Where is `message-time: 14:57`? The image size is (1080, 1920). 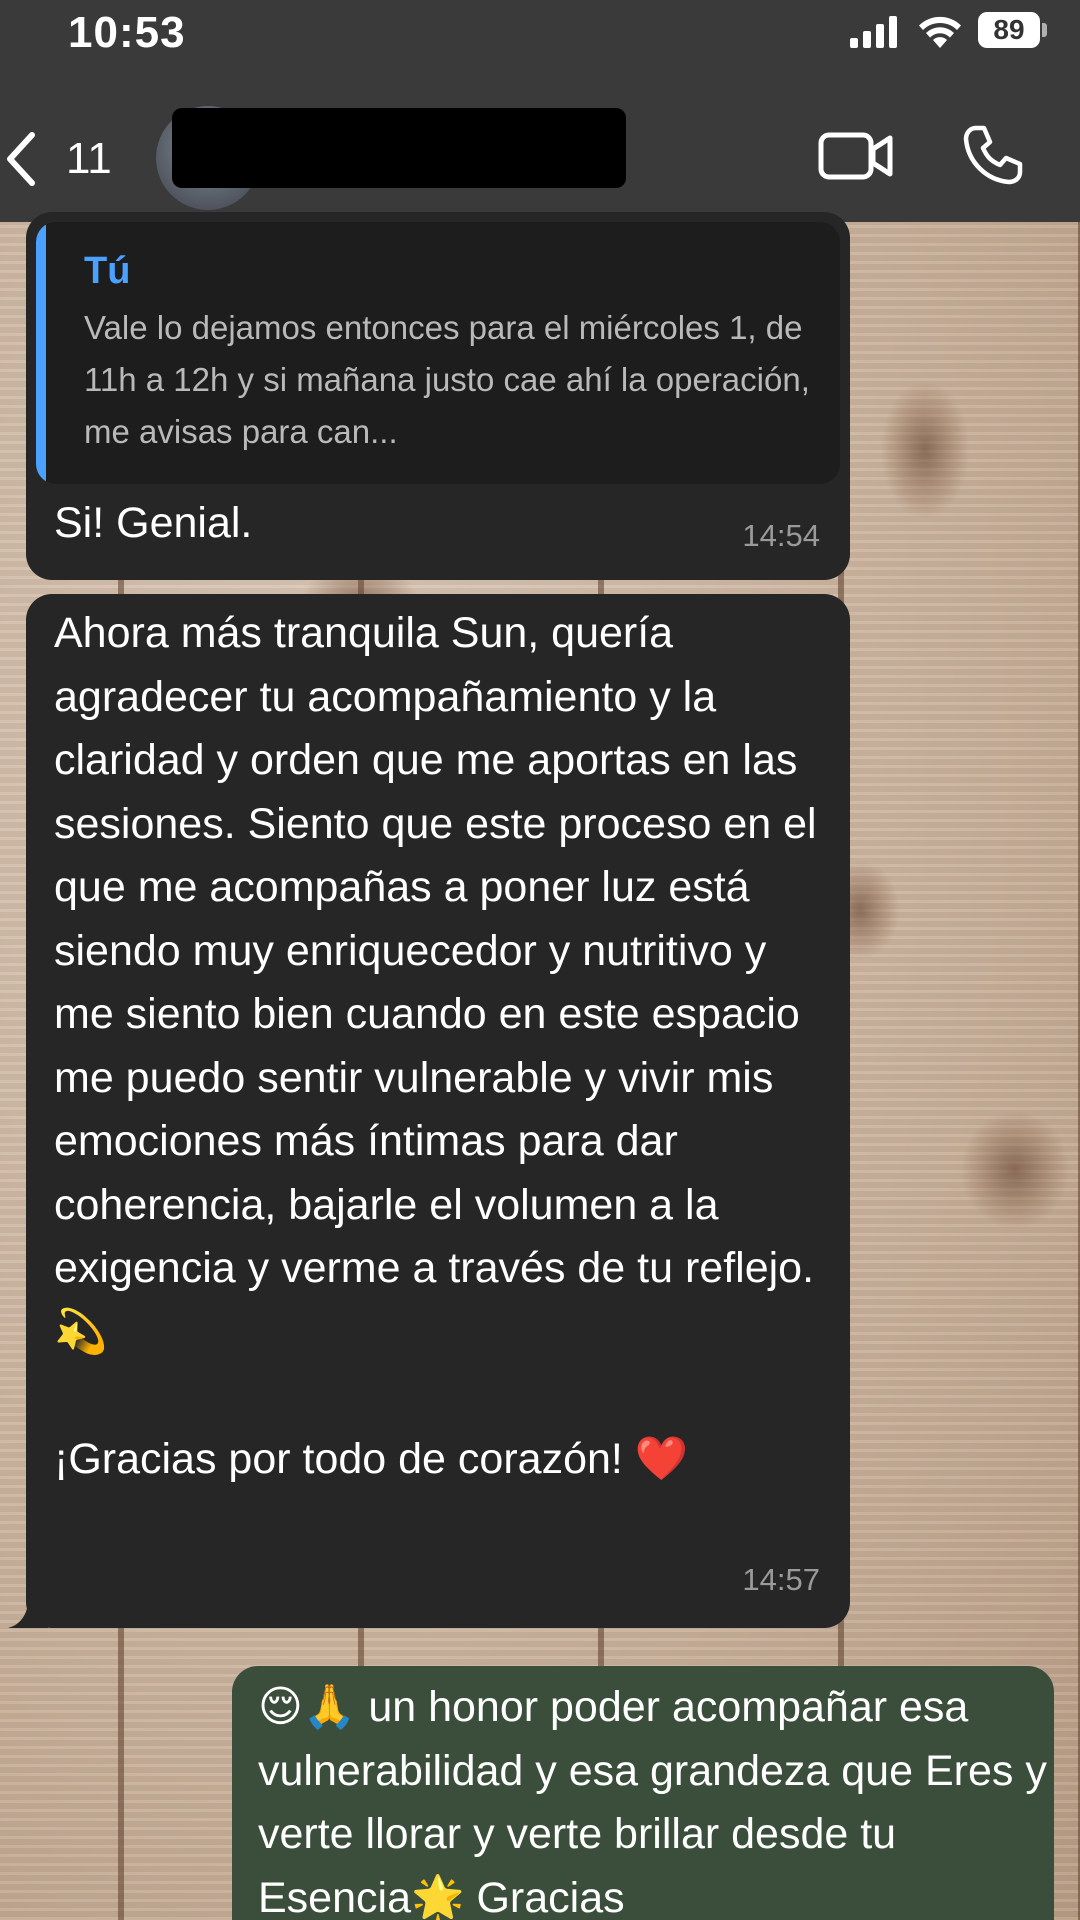
message-time: 14:57 is located at coordinates (781, 1579).